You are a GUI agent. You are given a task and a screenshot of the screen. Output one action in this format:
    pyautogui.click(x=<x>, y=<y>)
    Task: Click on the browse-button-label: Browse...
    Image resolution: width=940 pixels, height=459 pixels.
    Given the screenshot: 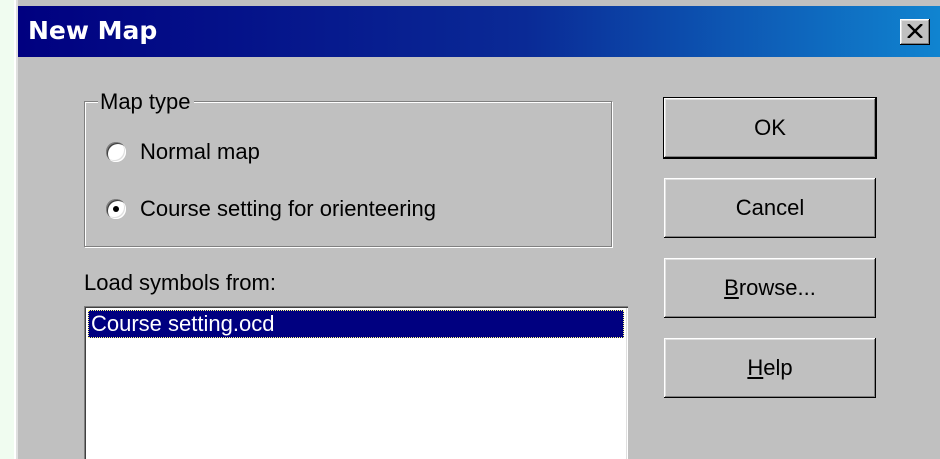 What is the action you would take?
    pyautogui.click(x=770, y=288)
    